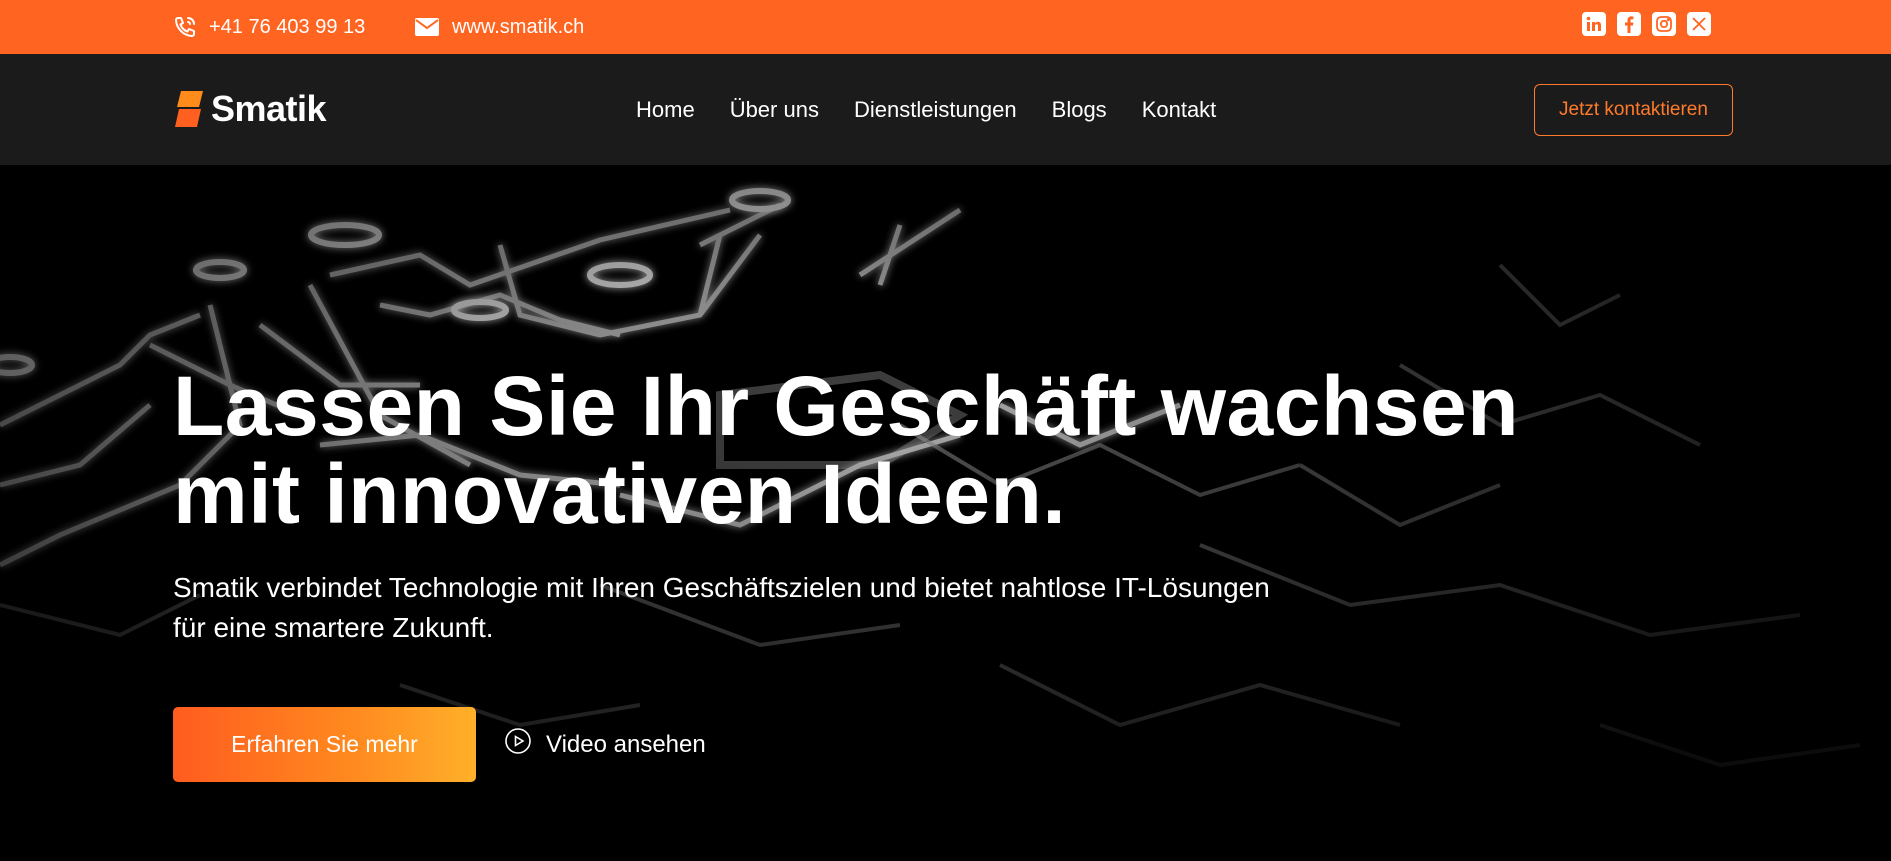 This screenshot has width=1891, height=861. Describe the element at coordinates (774, 110) in the screenshot. I see `nav-item-ueber-uns: Über uns` at that location.